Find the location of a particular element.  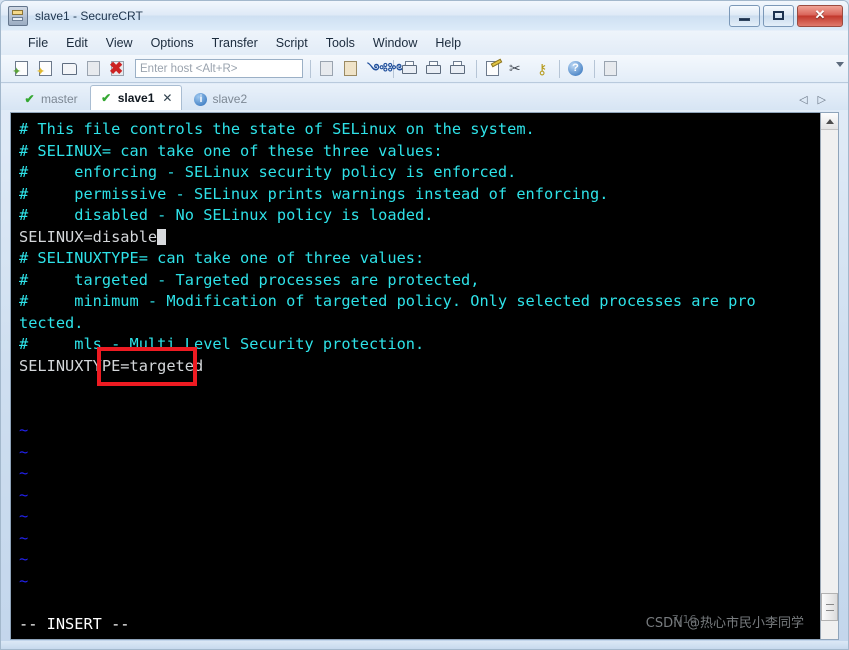

vim-status-line: -- INSERT -- is located at coordinates (74, 623).